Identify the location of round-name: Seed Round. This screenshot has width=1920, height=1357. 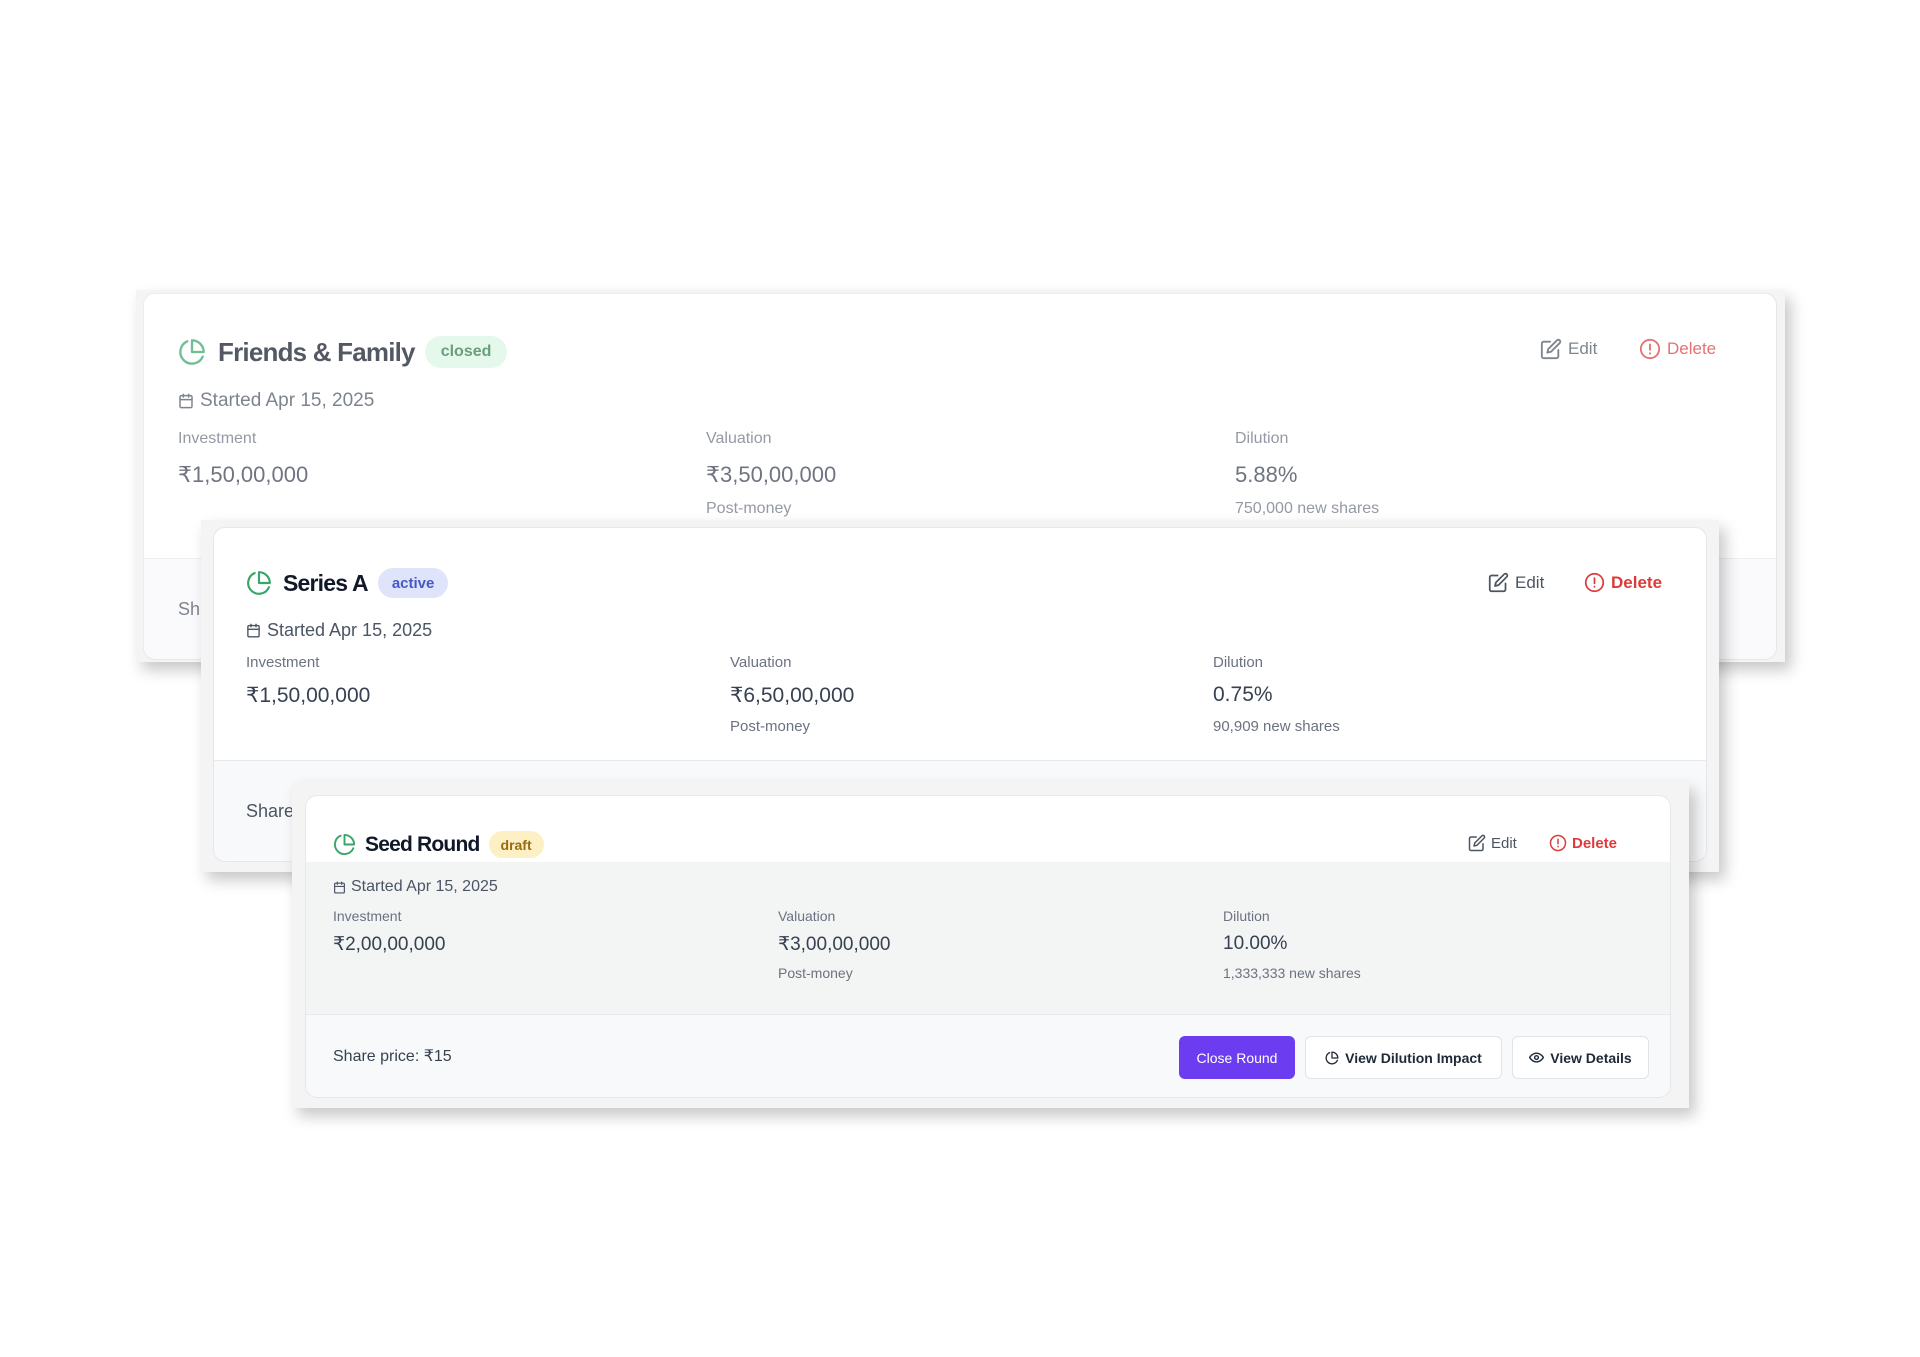
(422, 844).